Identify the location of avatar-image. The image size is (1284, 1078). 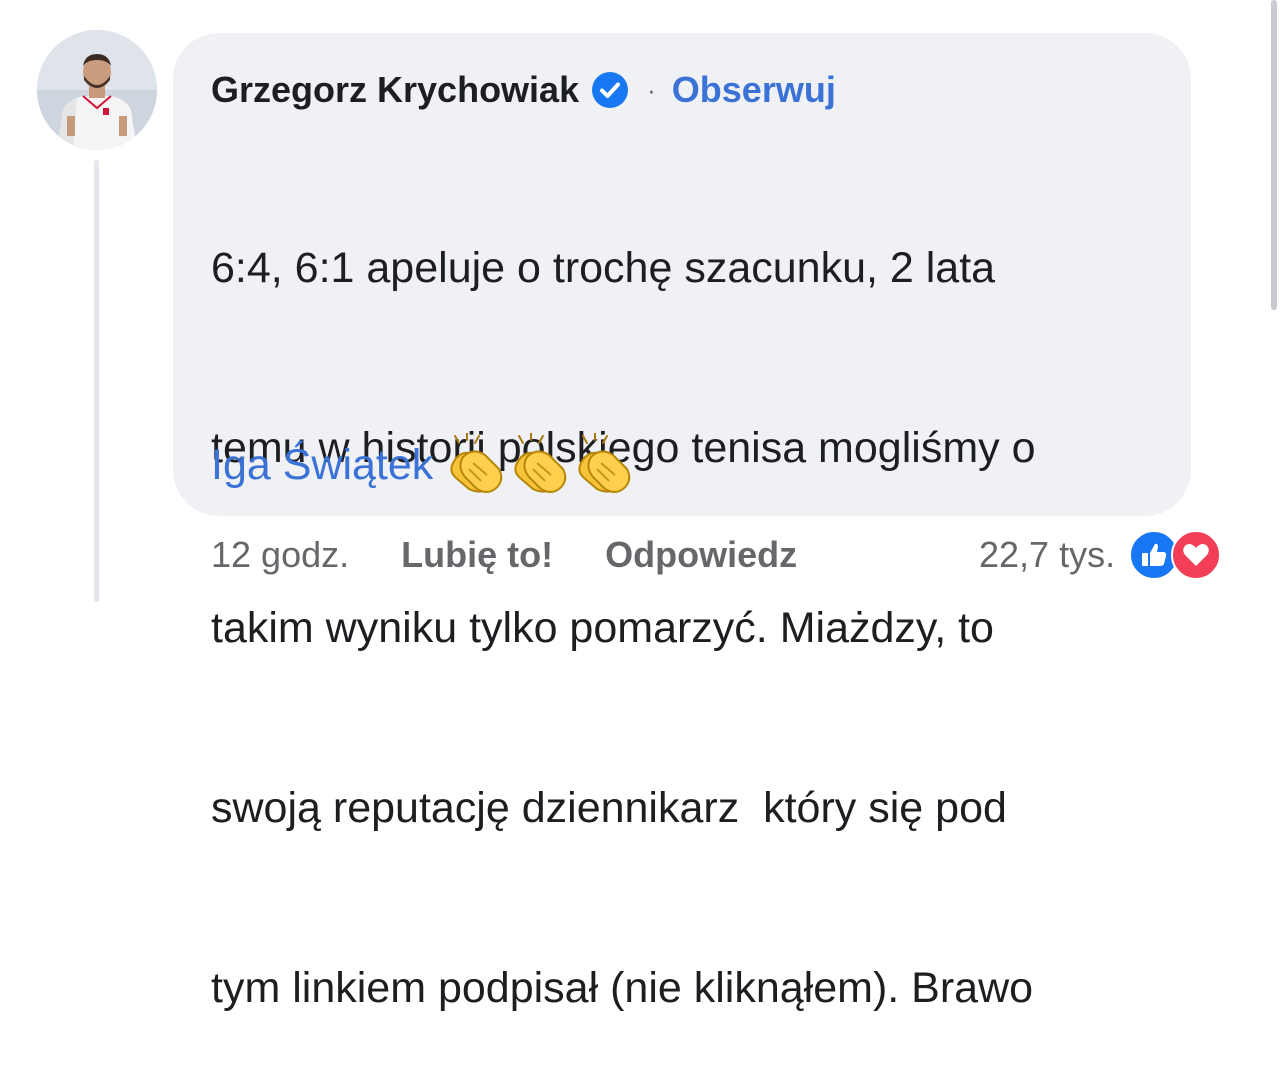
(97, 90).